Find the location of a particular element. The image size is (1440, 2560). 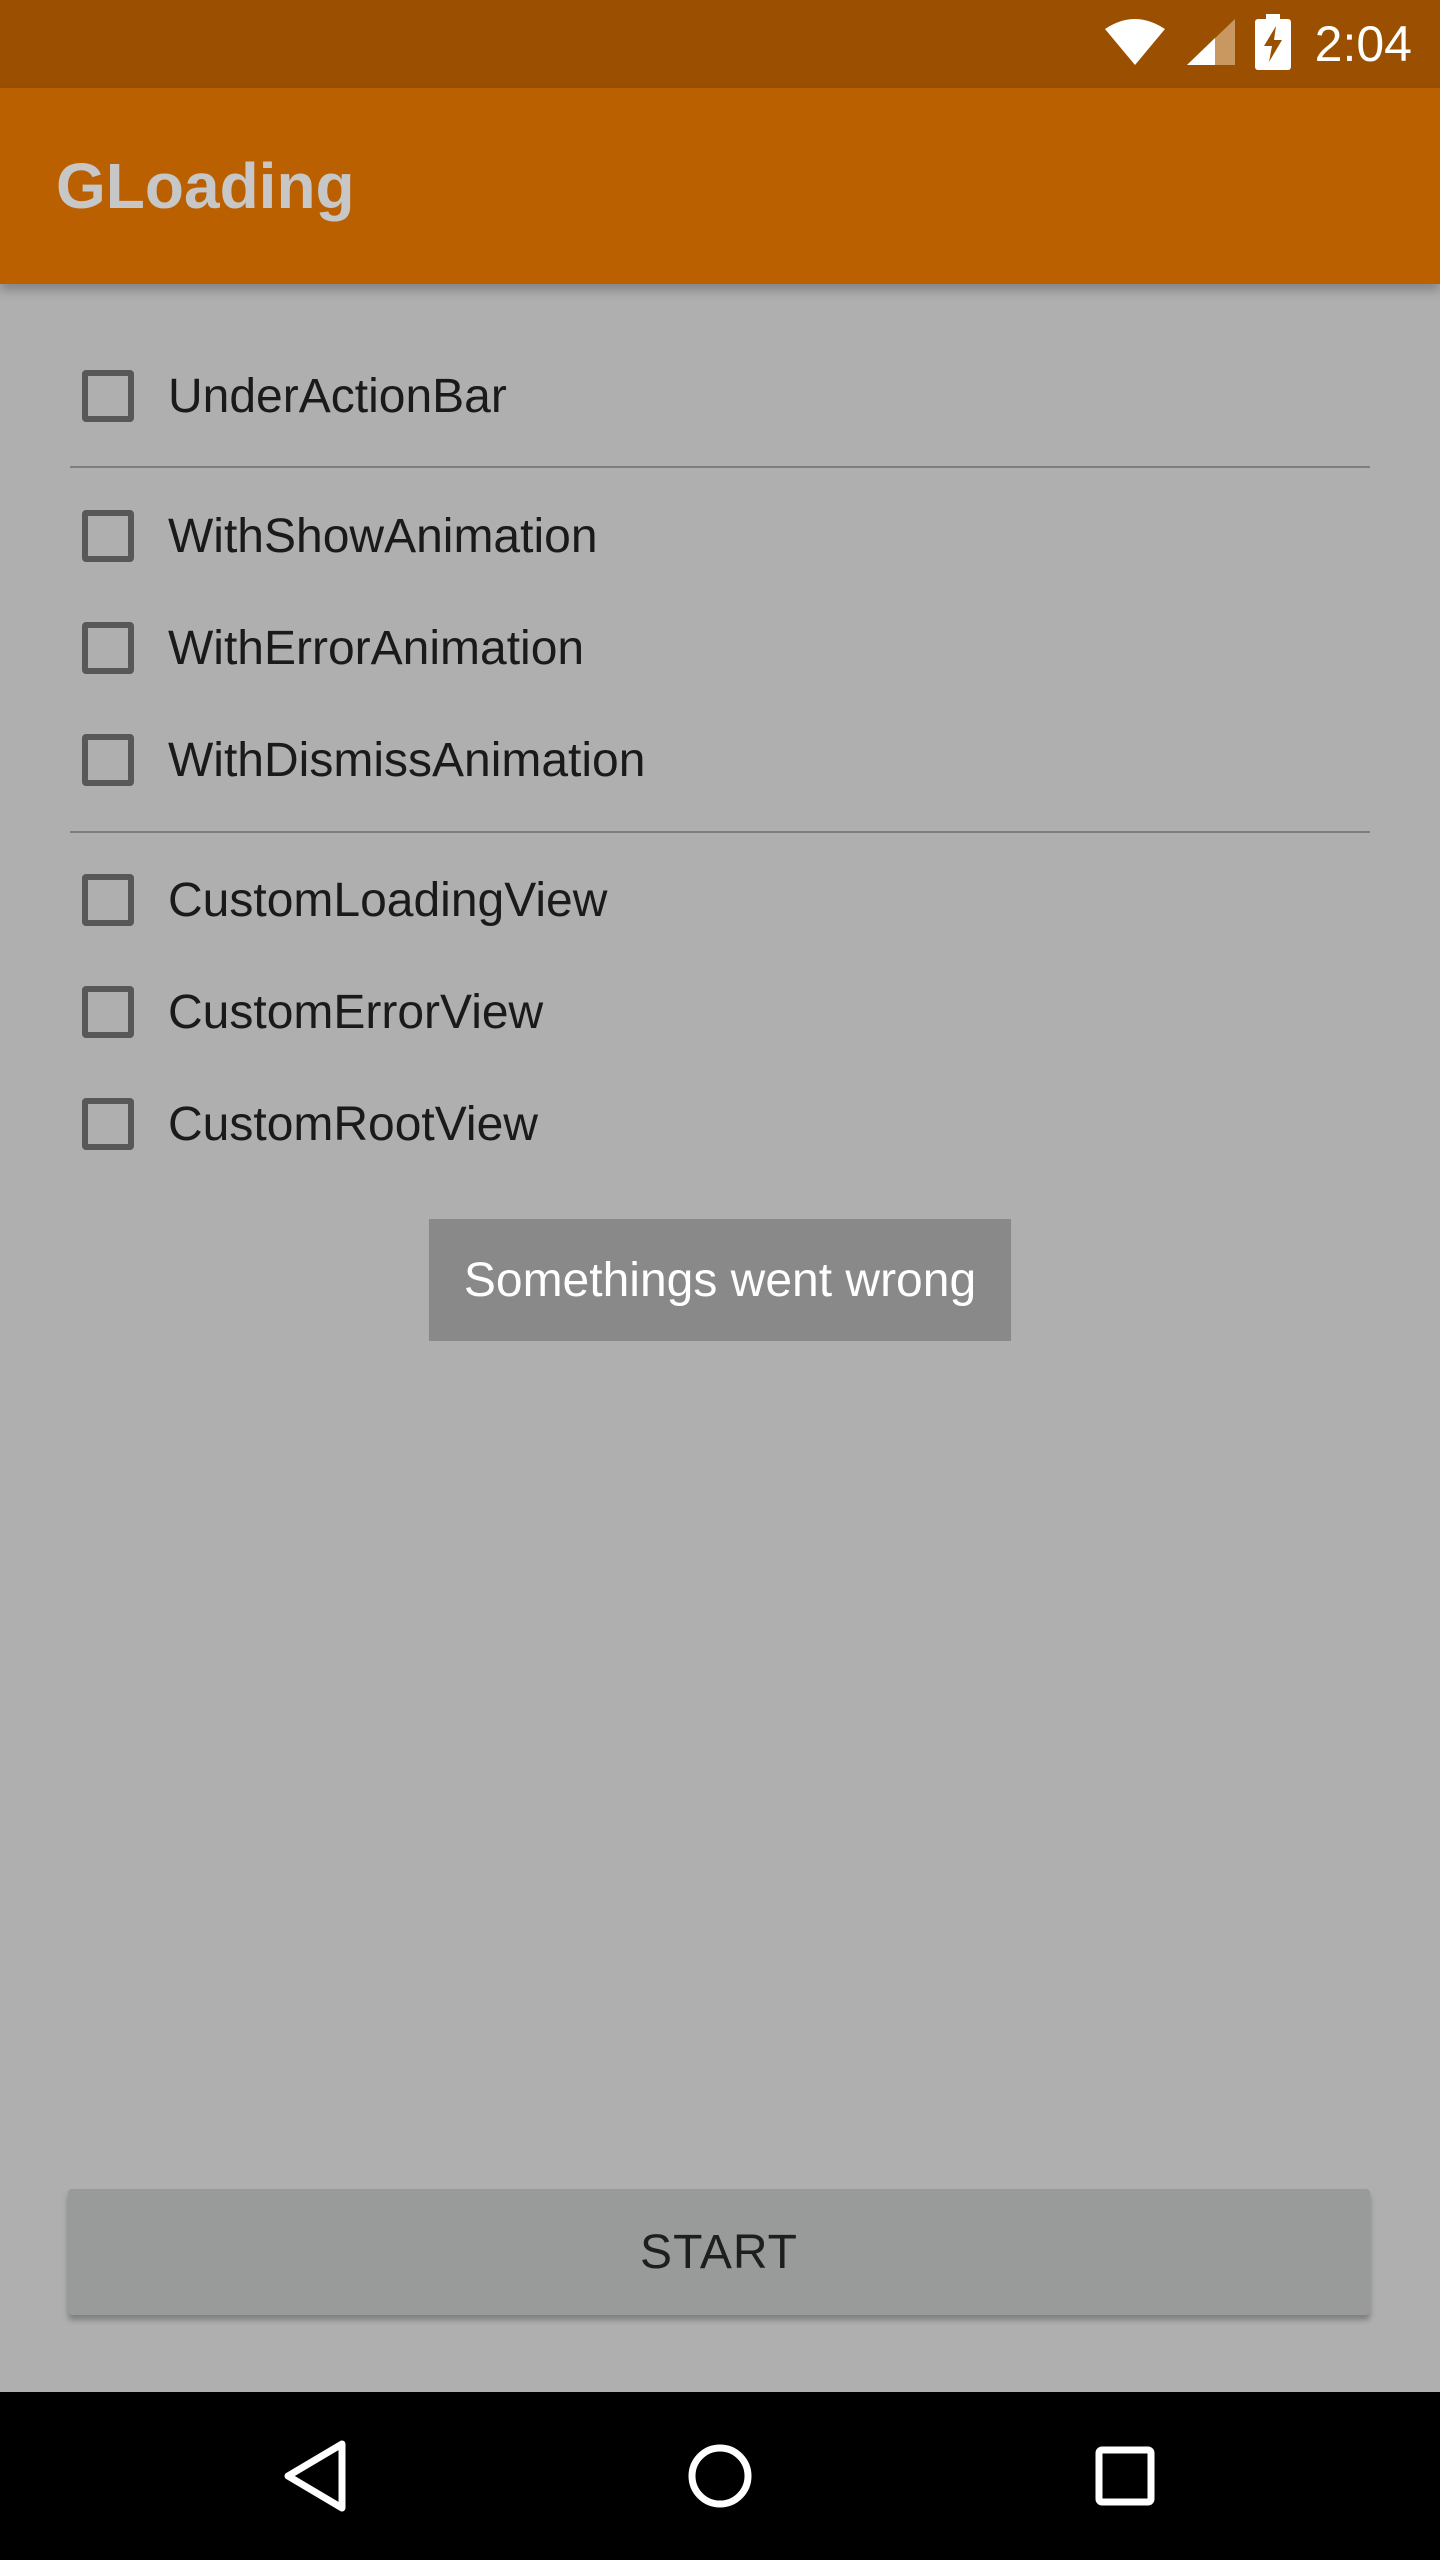

option-custom-root-view: CustomRootView is located at coordinates (720, 1124).